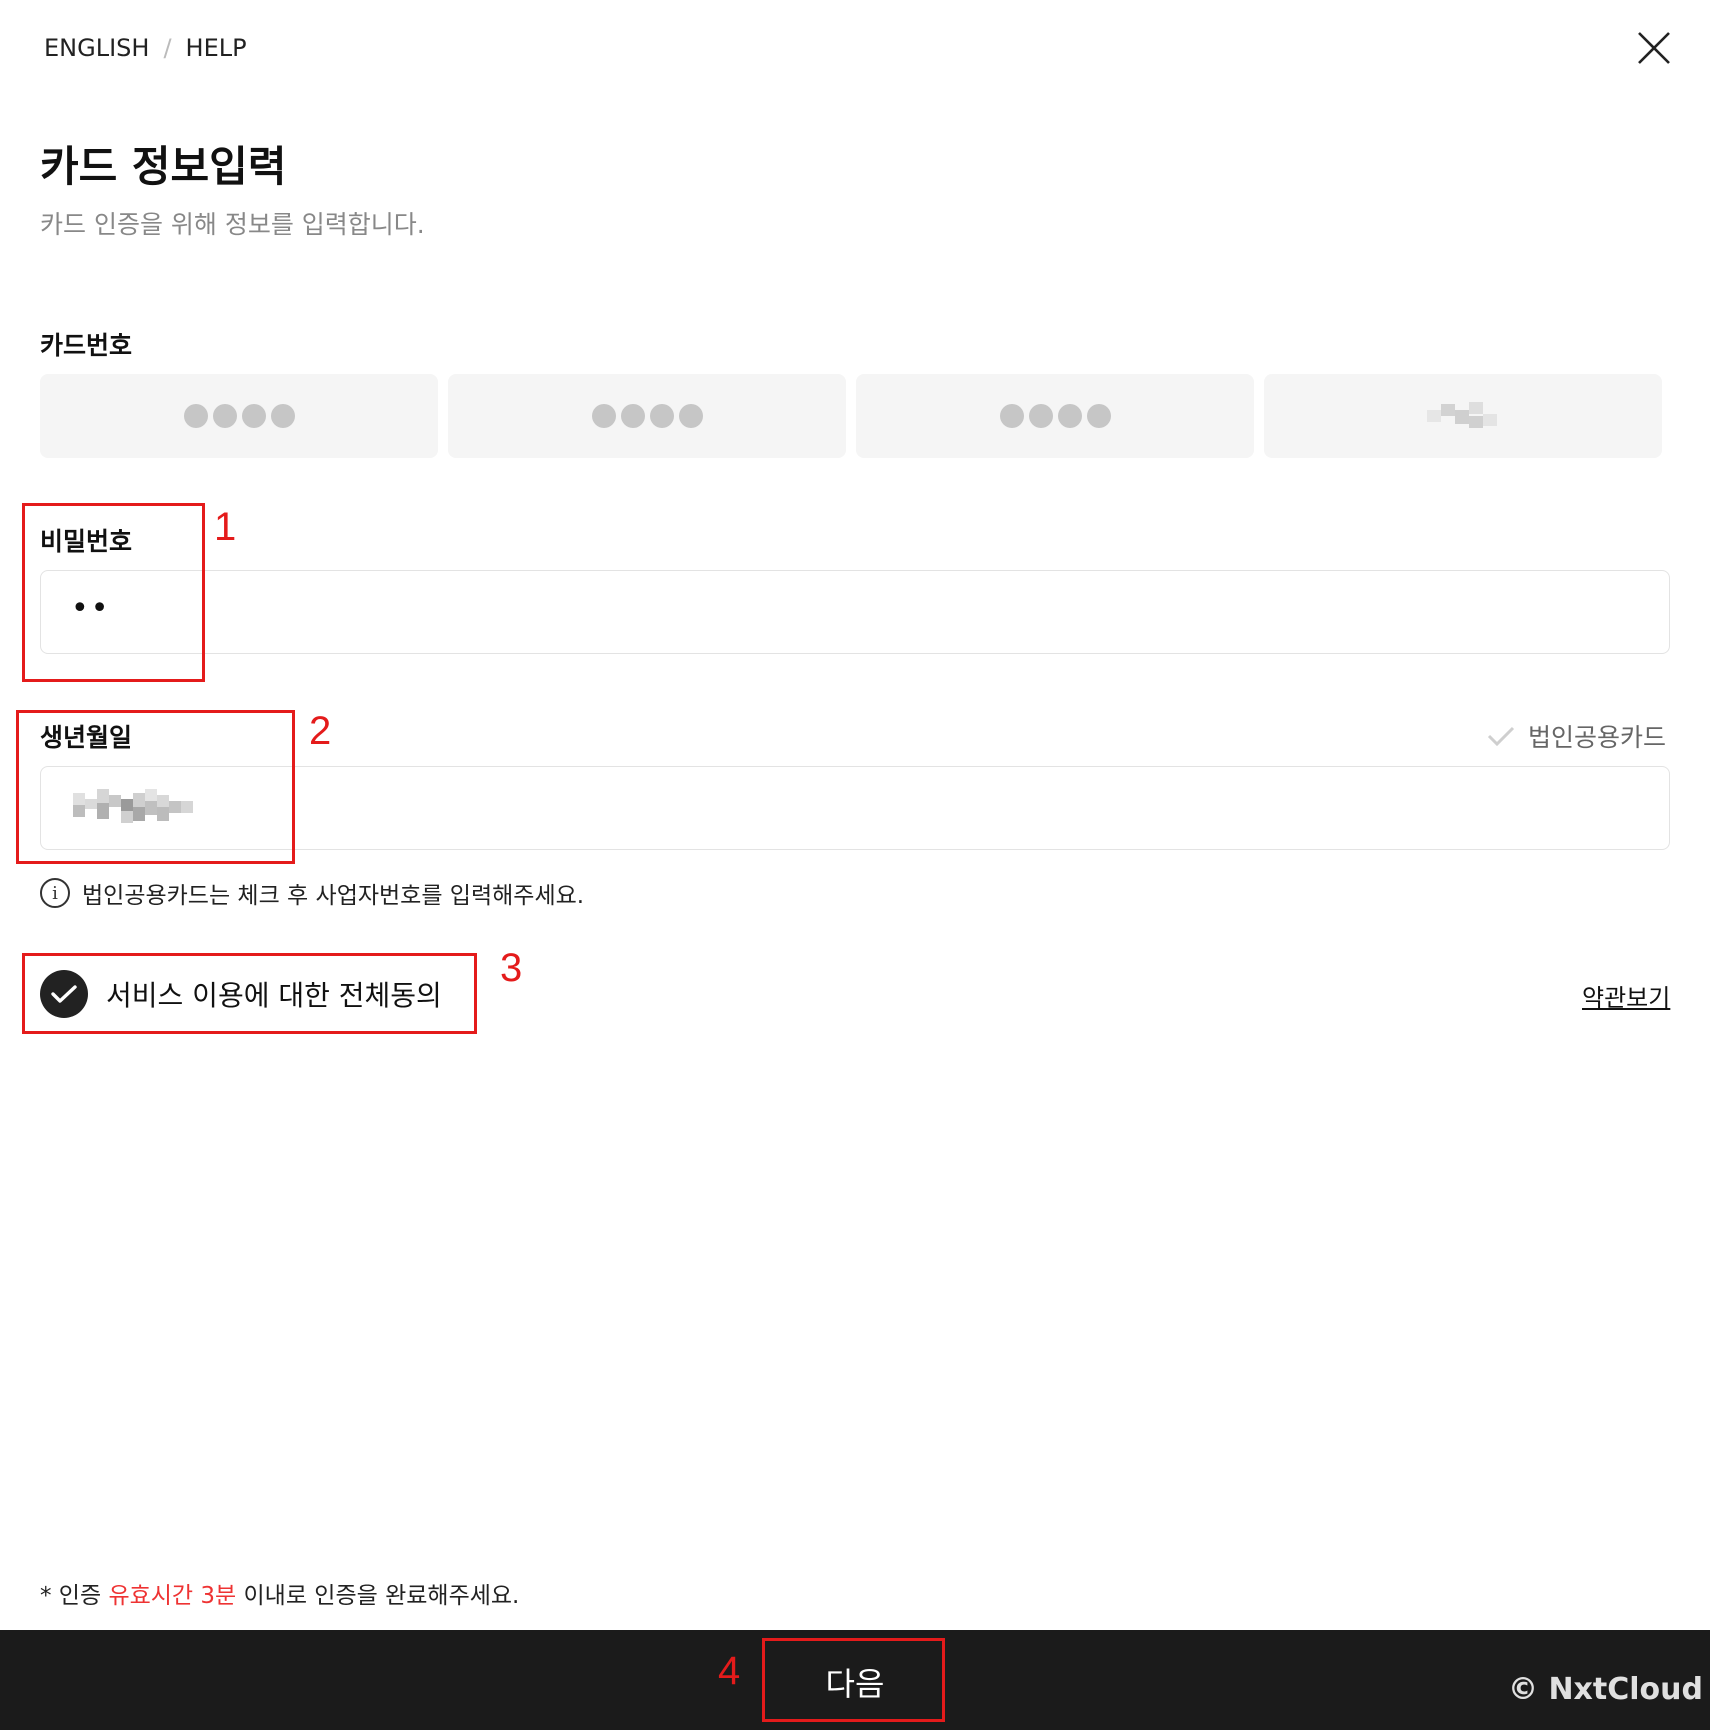  Describe the element at coordinates (225, 527) in the screenshot. I see `annotation-number-1: 1` at that location.